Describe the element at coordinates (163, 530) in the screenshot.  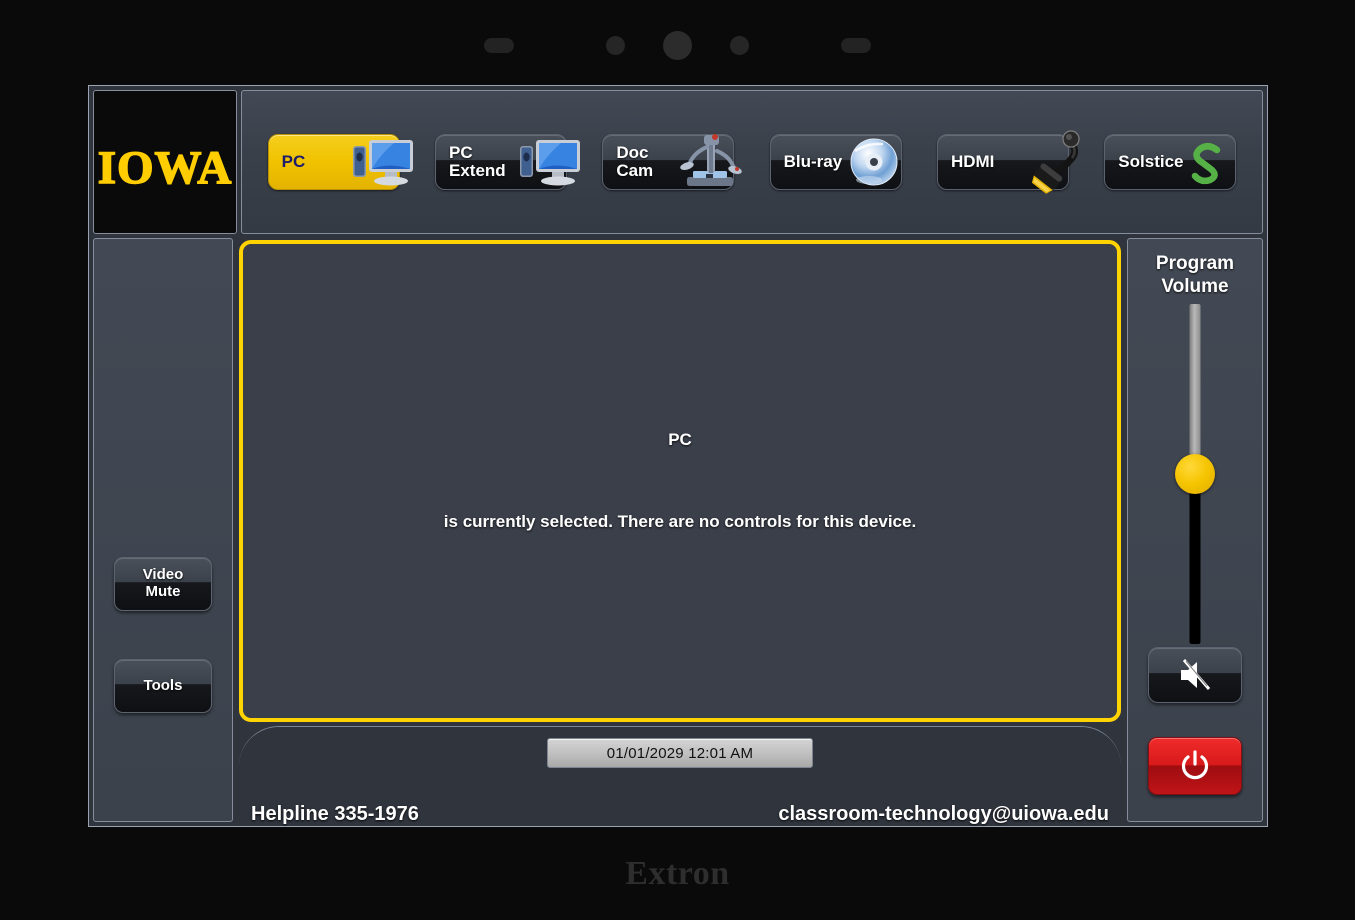
I see `left-control-rail: Video Mute Tools` at that location.